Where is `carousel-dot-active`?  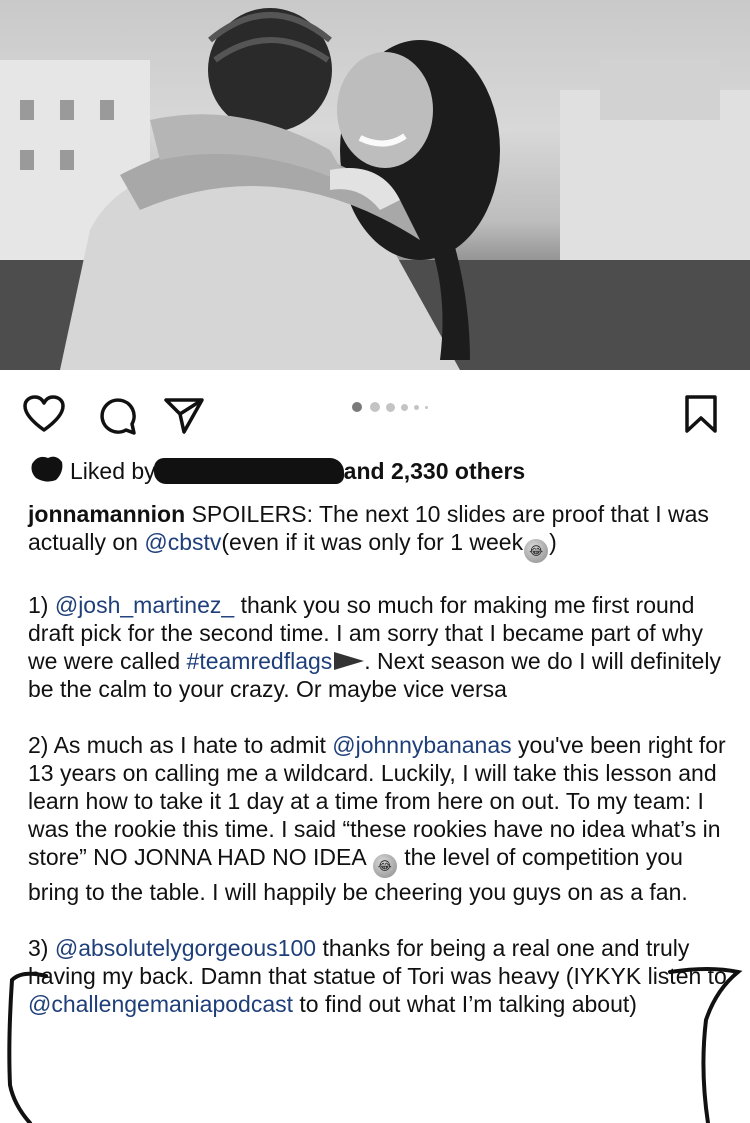
carousel-dot-active is located at coordinates (357, 407).